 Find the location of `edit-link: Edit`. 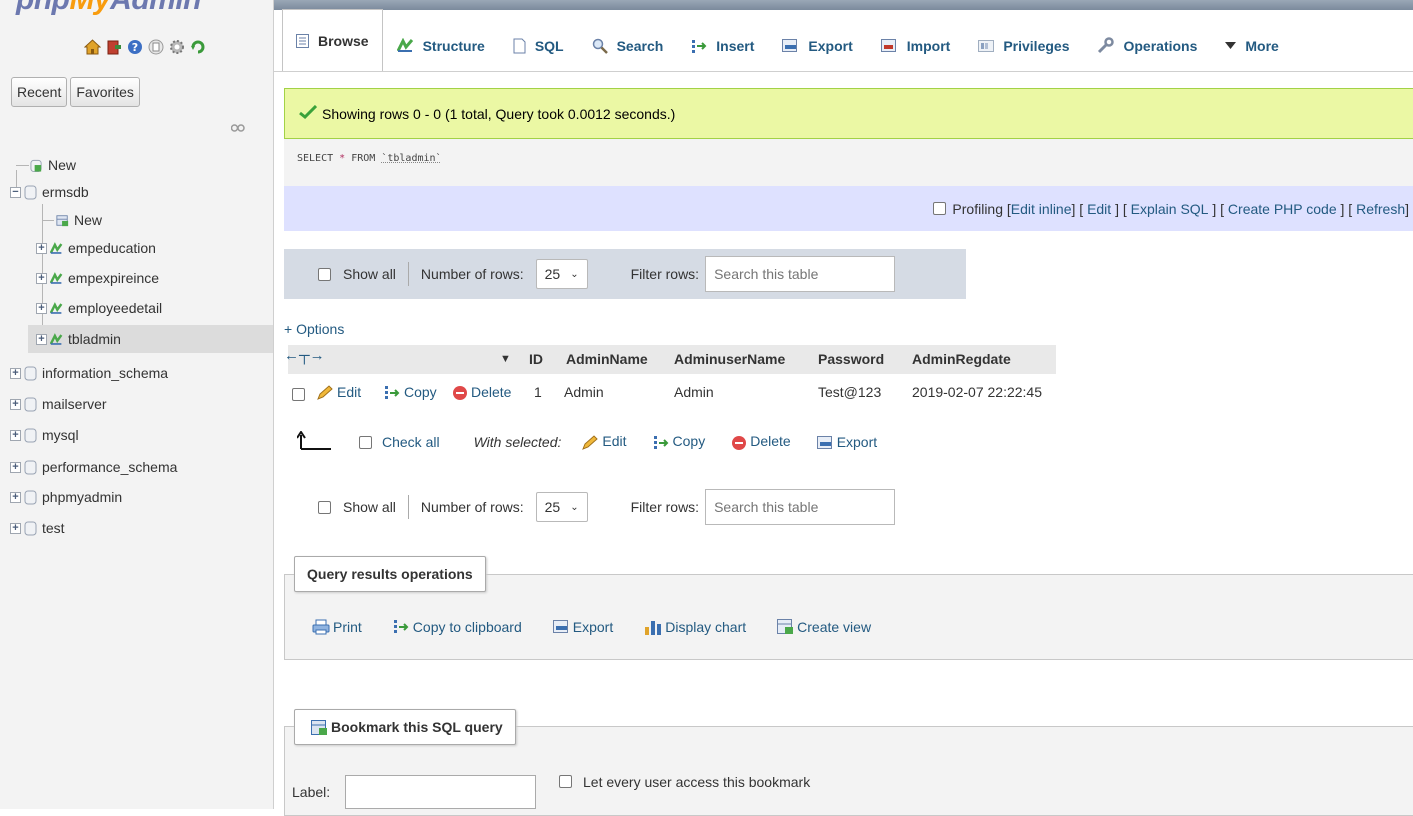

edit-link: Edit is located at coordinates (1099, 209).